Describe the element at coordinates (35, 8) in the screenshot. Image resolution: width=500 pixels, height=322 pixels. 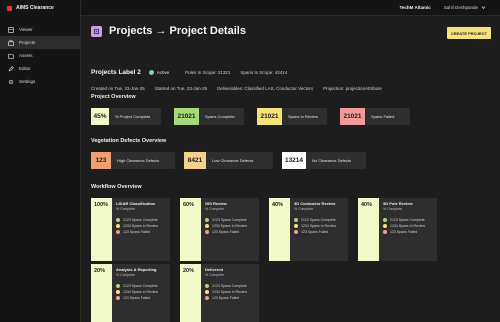
I see `app-title: AIMS Clearance` at that location.